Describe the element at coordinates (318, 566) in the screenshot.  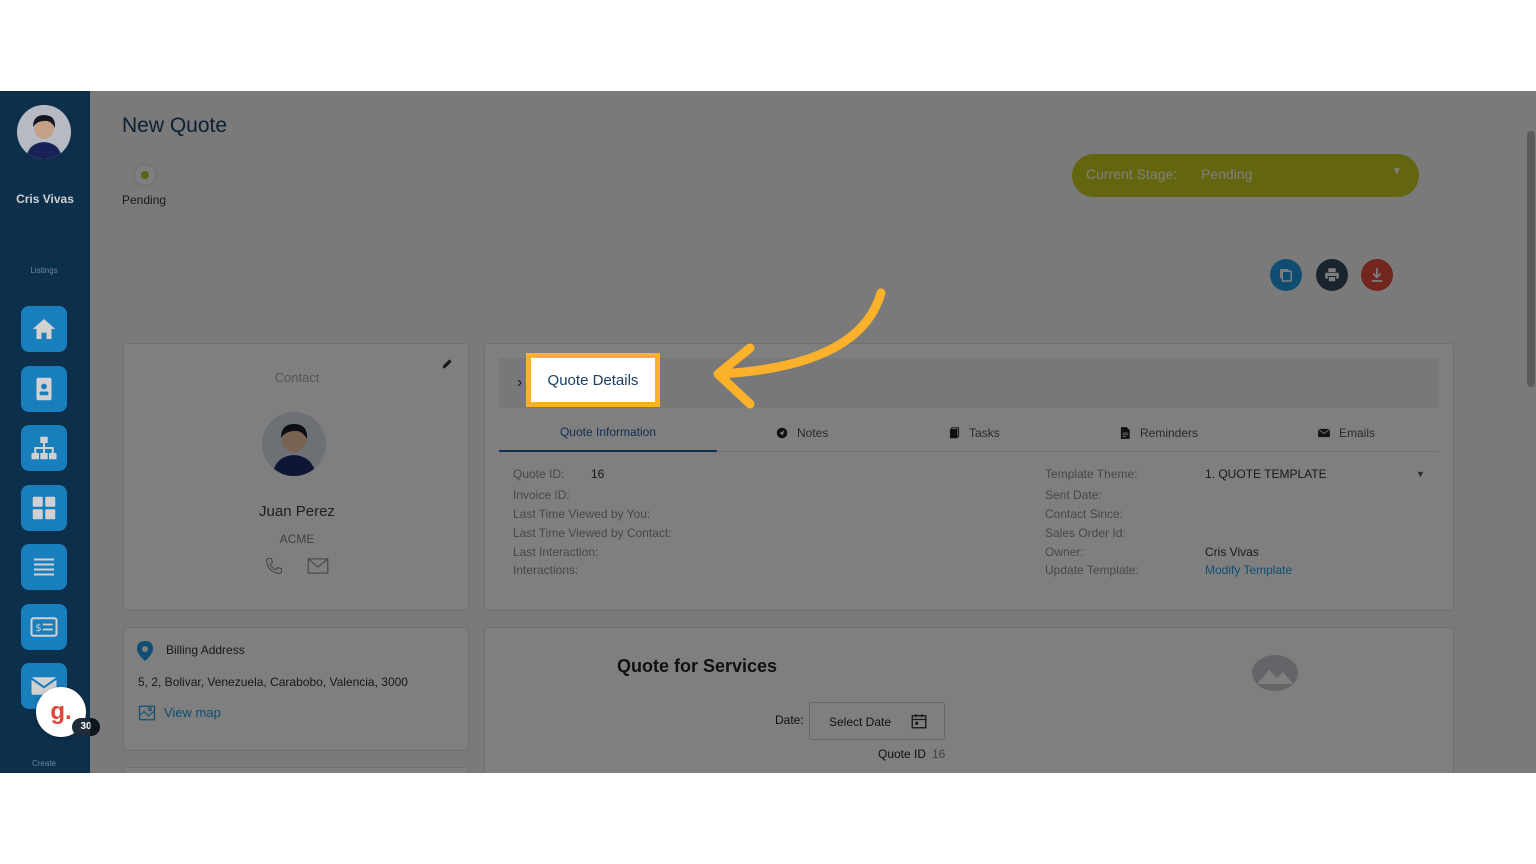
I see `envelope-icon` at that location.